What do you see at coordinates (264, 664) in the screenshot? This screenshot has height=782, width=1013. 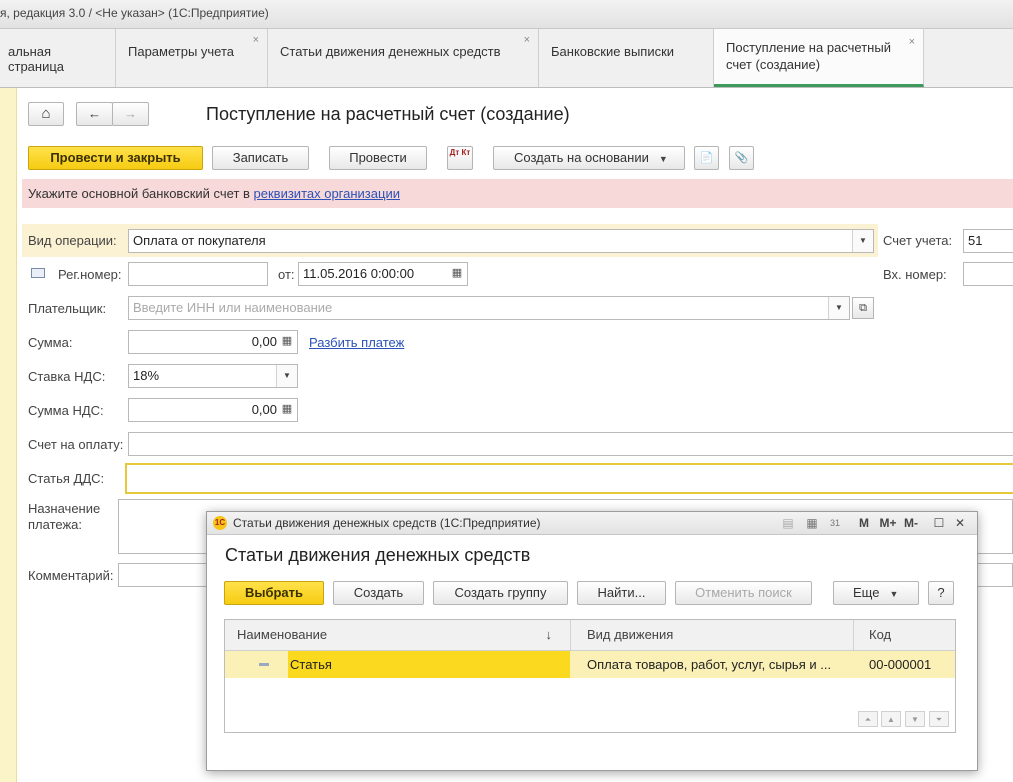 I see `item-icon` at bounding box center [264, 664].